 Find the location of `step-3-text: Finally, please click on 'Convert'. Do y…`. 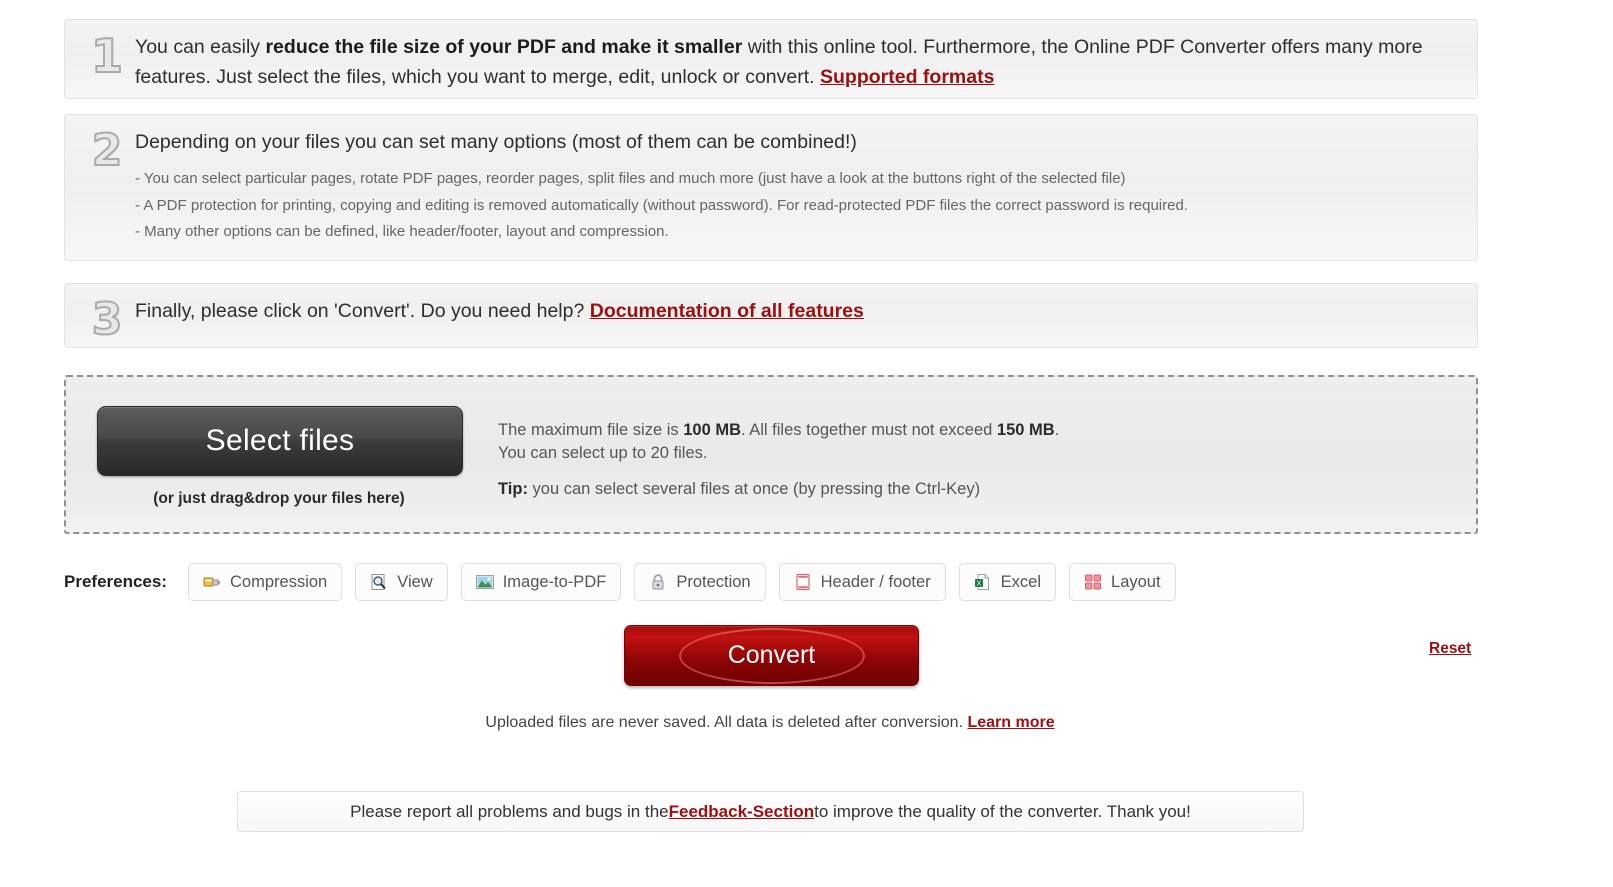

step-3-text: Finally, please click on 'Convert'. Do y… is located at coordinates (798, 311).